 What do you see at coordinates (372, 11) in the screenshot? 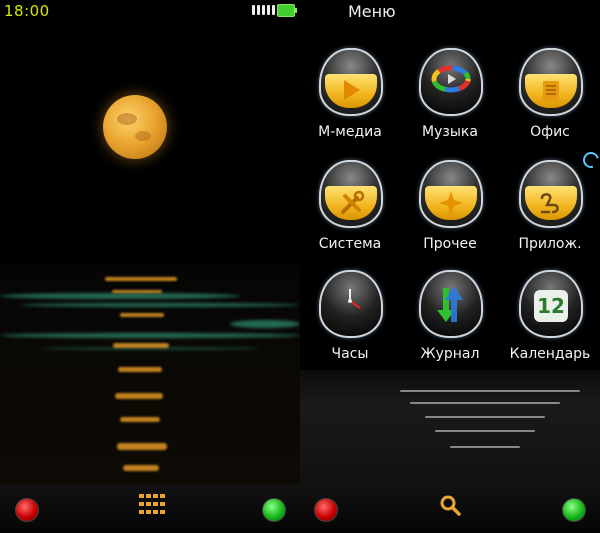
I see `menu-title: Меню` at bounding box center [372, 11].